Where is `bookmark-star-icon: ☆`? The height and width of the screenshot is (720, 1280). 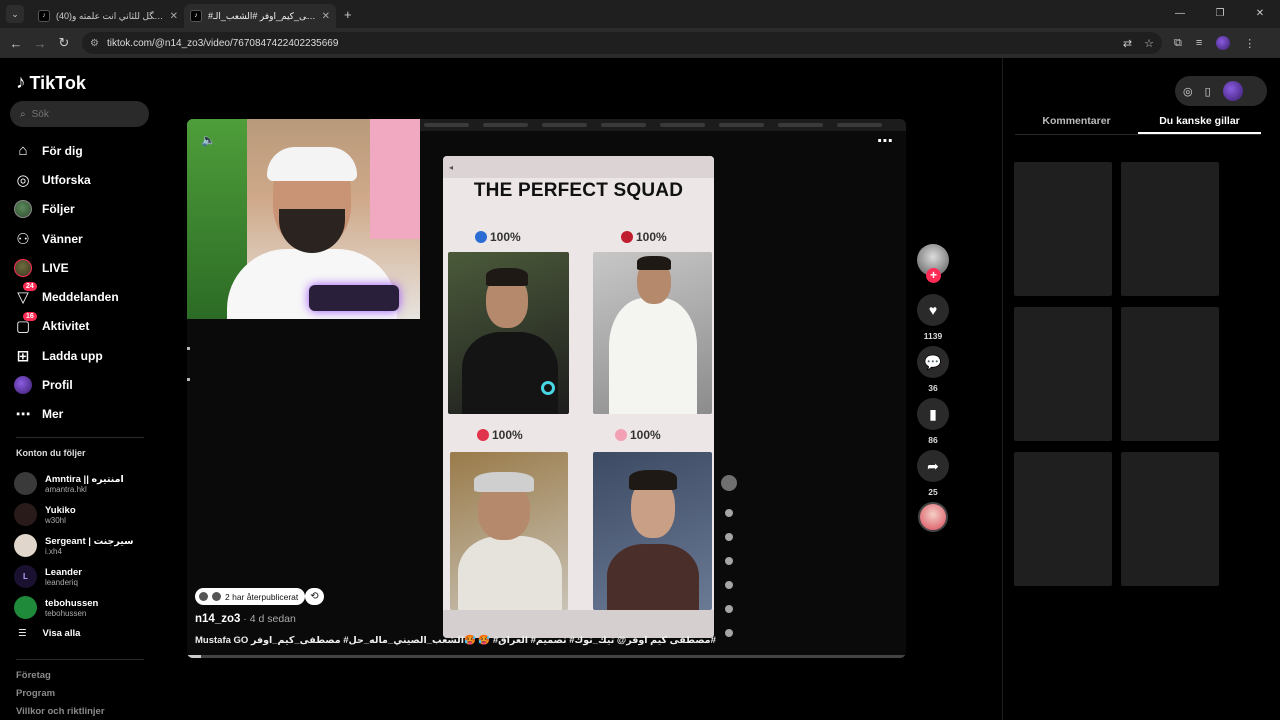
bookmark-star-icon: ☆ is located at coordinates (1149, 43).